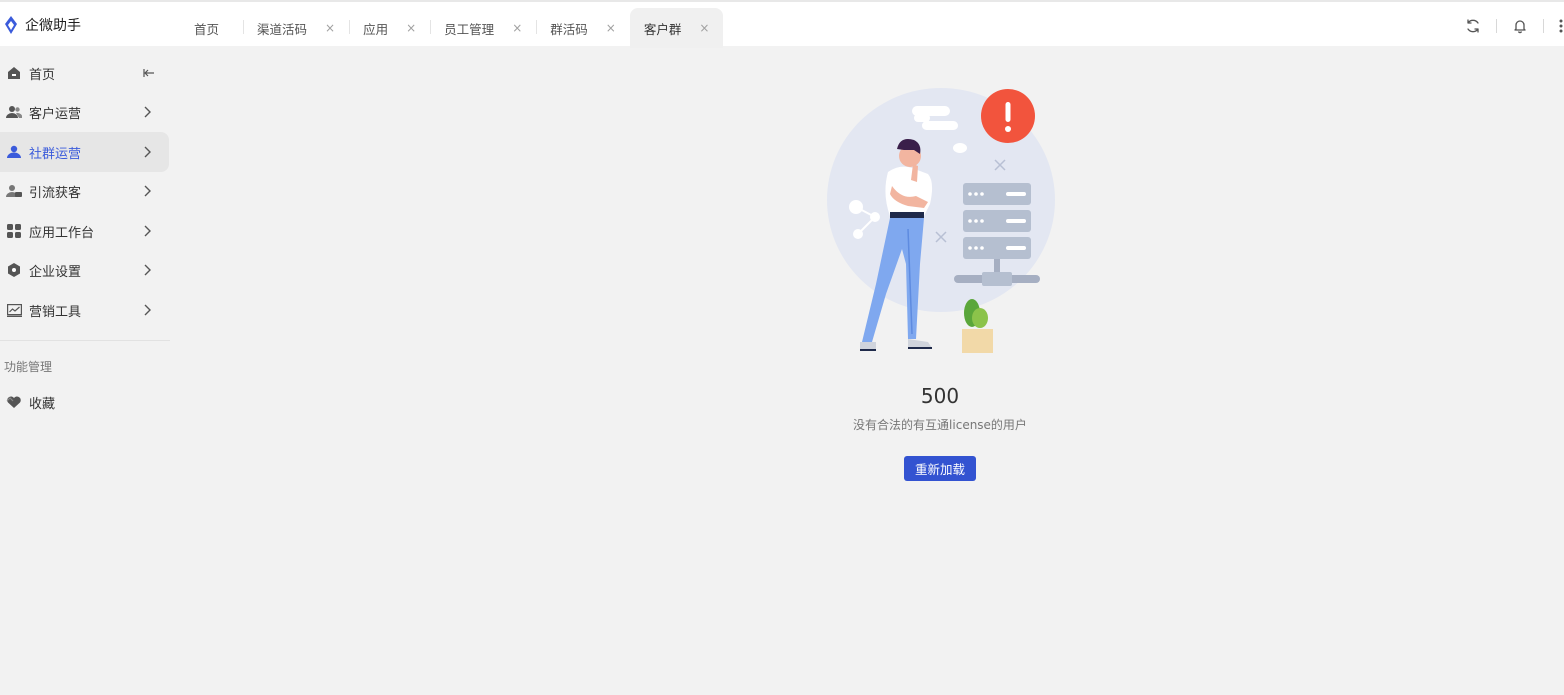 This screenshot has height=695, width=1564. What do you see at coordinates (1520, 26) in the screenshot?
I see `bell-icon` at bounding box center [1520, 26].